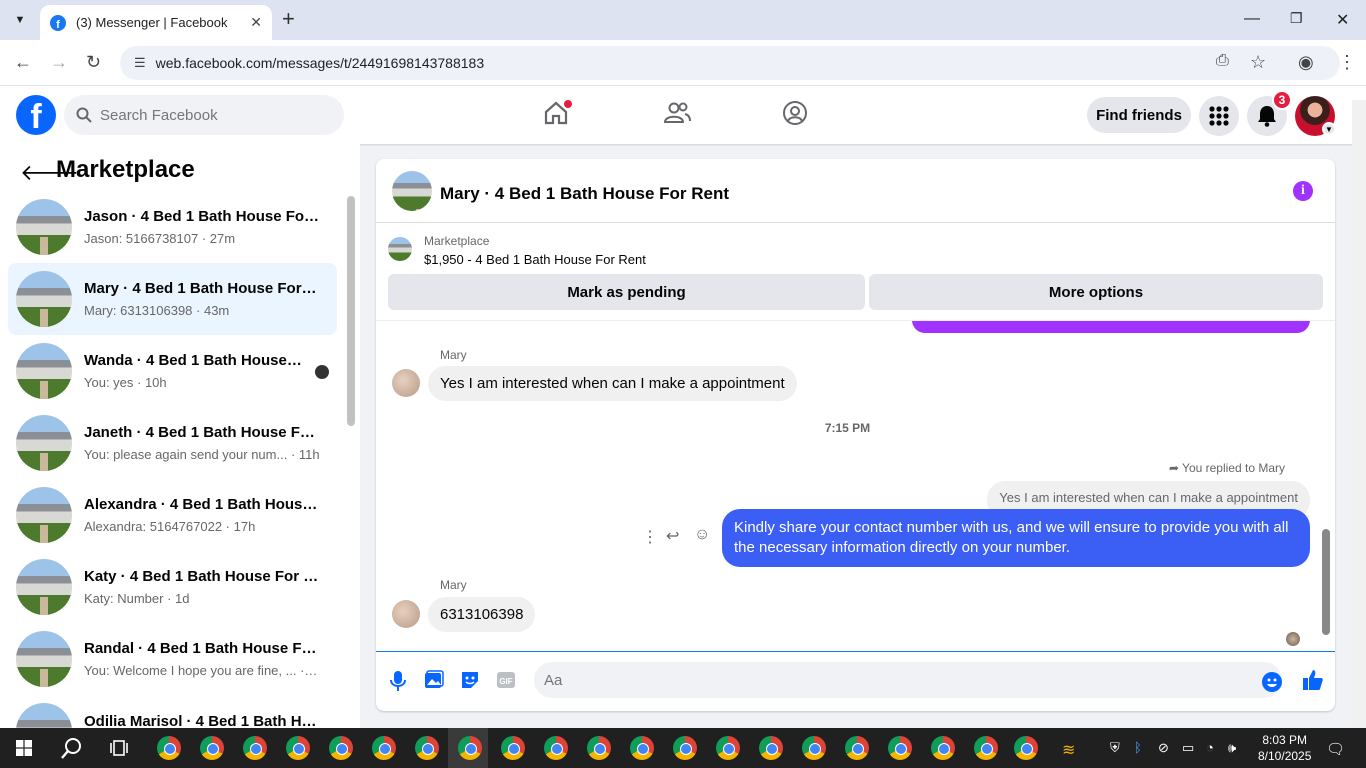 This screenshot has width=1366, height=768. What do you see at coordinates (1326, 582) in the screenshot?
I see `chat-scrollbar` at bounding box center [1326, 582].